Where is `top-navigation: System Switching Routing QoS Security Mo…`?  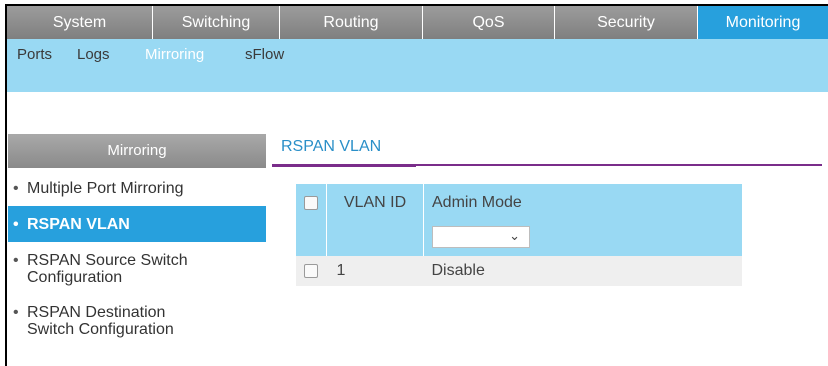 top-navigation: System Switching Routing QoS Security Mo… is located at coordinates (417, 22).